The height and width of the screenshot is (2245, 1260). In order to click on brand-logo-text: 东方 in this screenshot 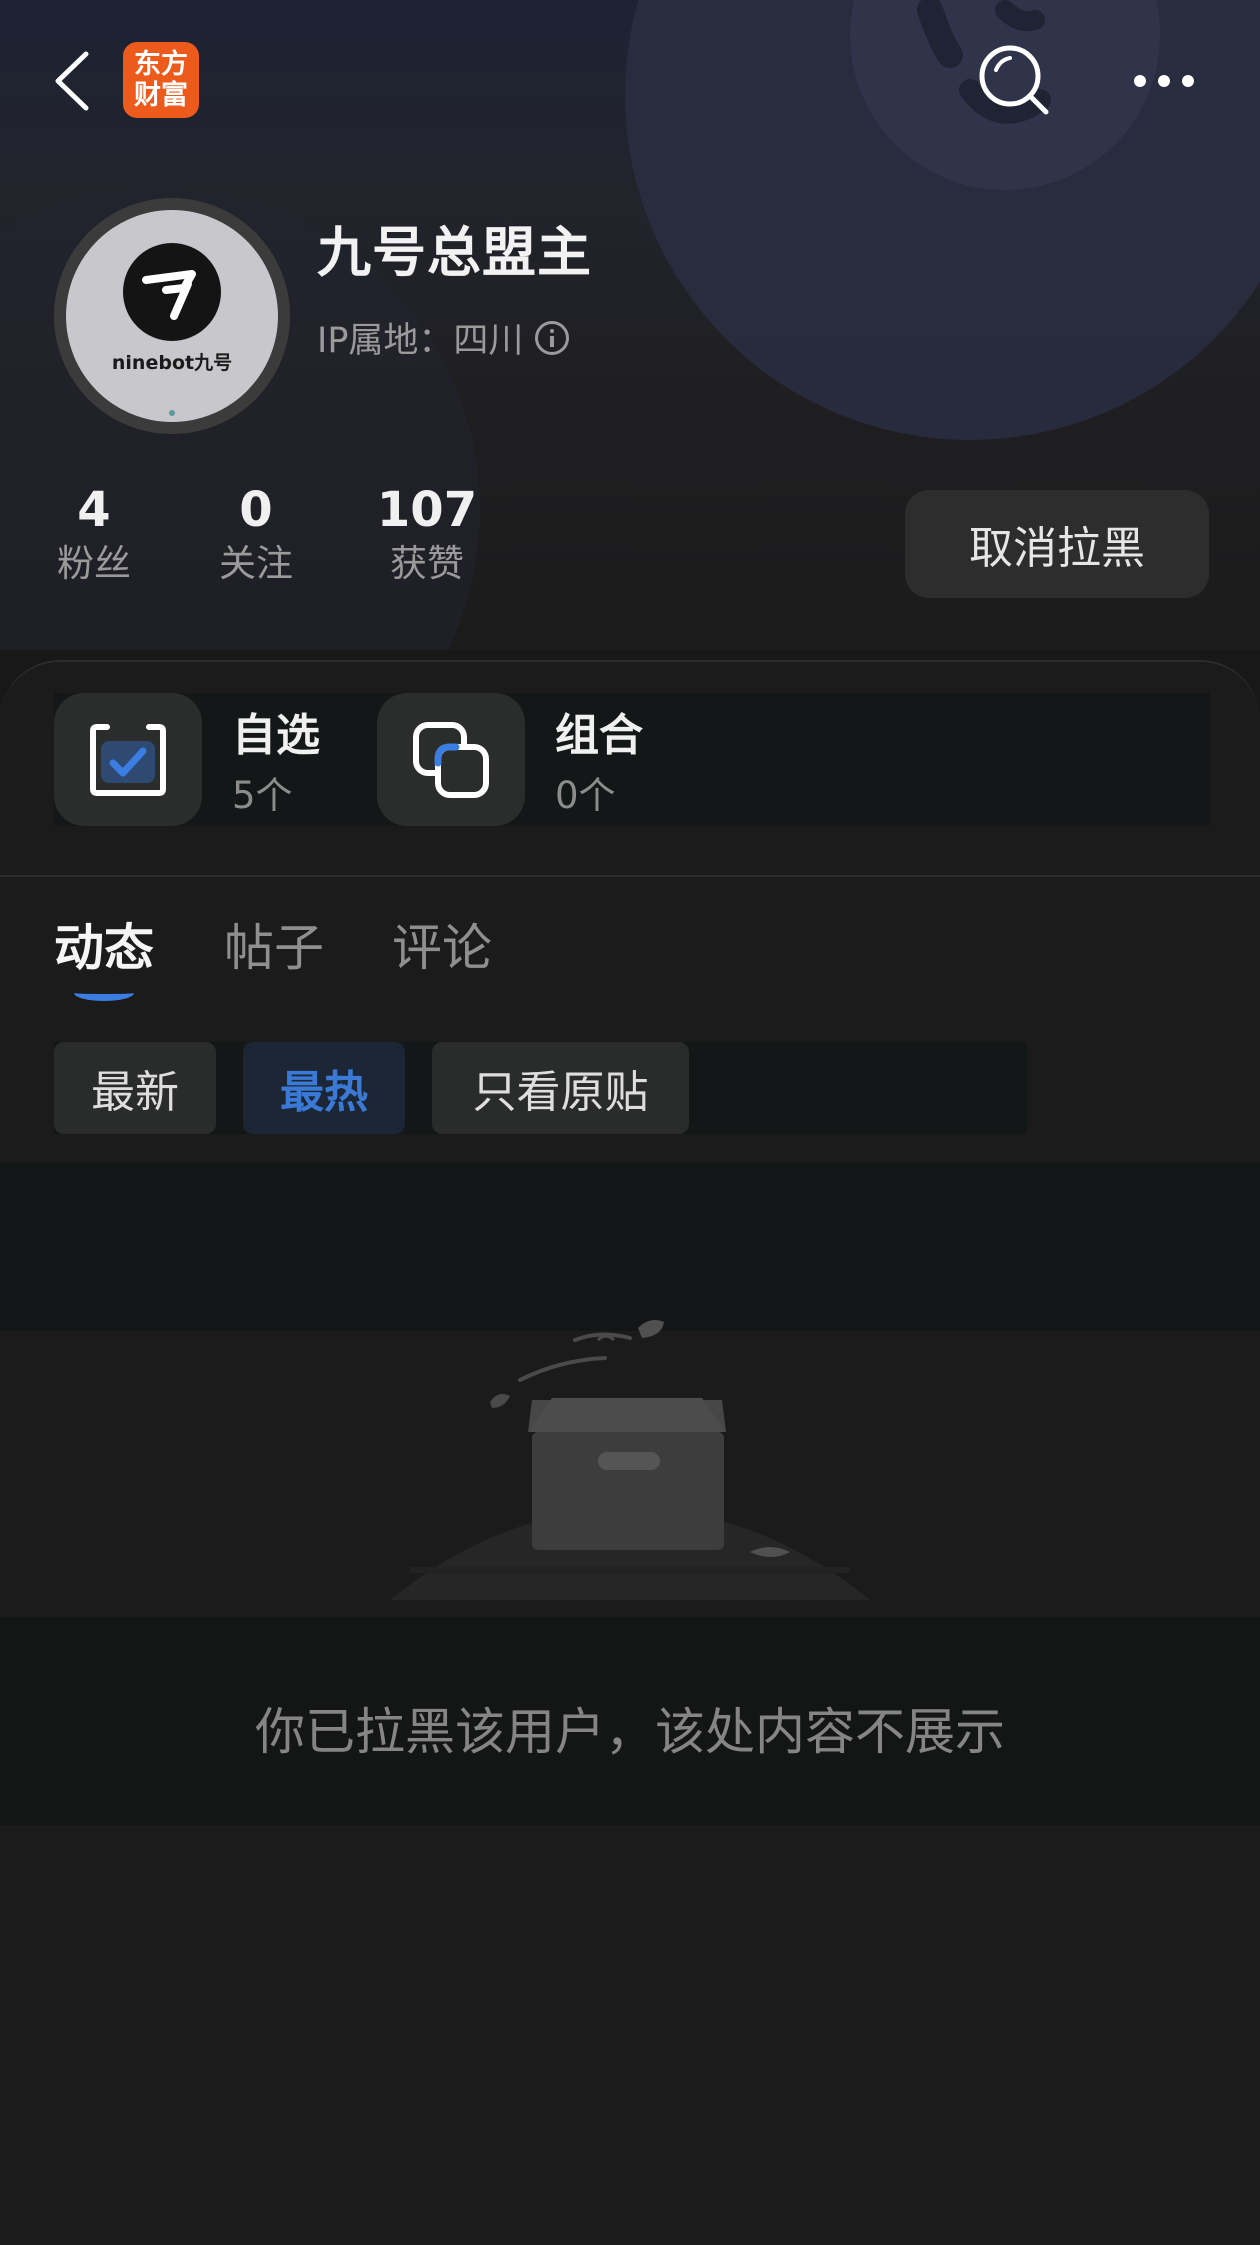, I will do `click(161, 64)`.